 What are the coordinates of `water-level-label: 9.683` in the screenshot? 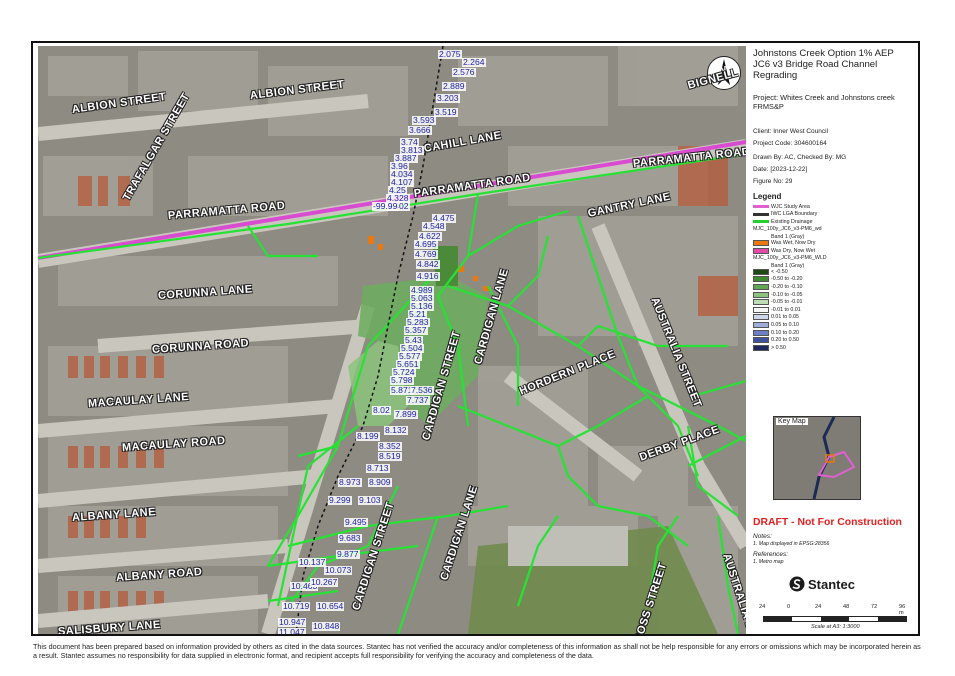 It's located at (350, 538).